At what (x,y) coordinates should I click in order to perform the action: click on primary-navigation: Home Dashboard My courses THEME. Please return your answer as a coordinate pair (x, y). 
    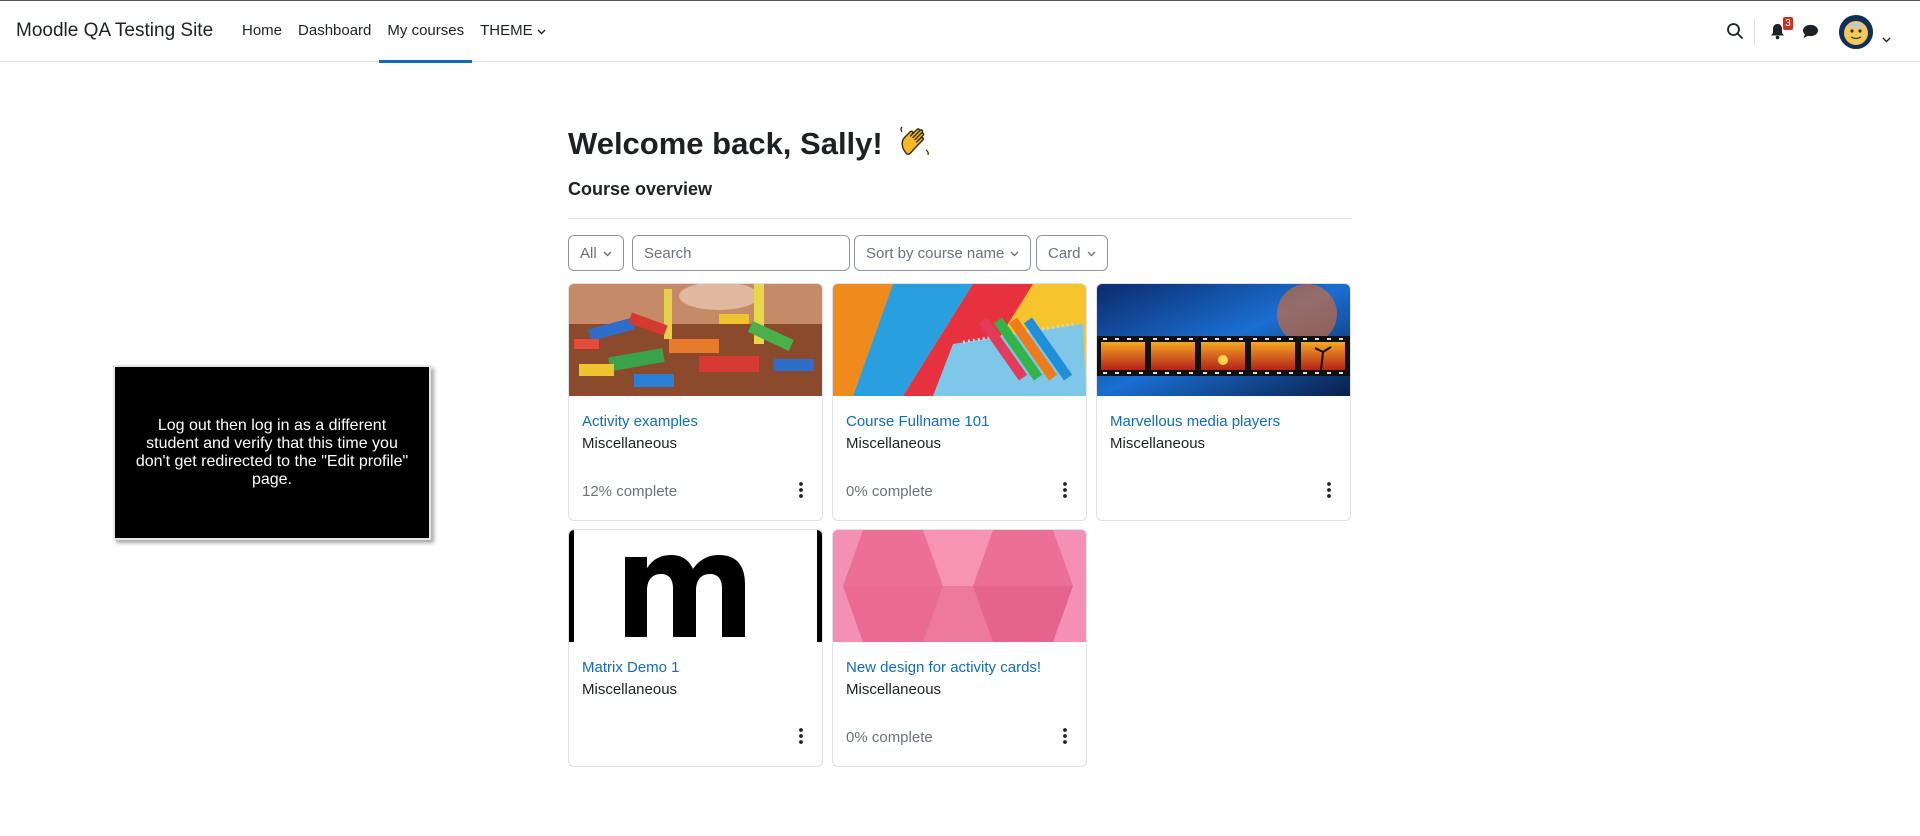
    Looking at the image, I should click on (394, 32).